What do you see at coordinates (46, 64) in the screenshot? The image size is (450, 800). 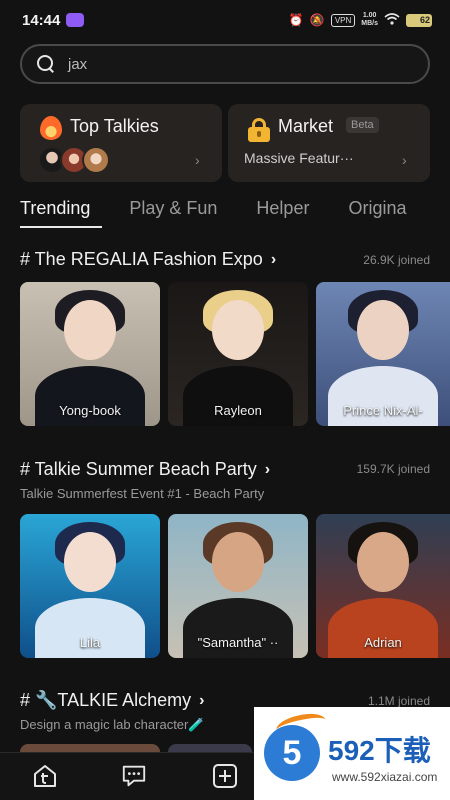 I see `search-icon` at bounding box center [46, 64].